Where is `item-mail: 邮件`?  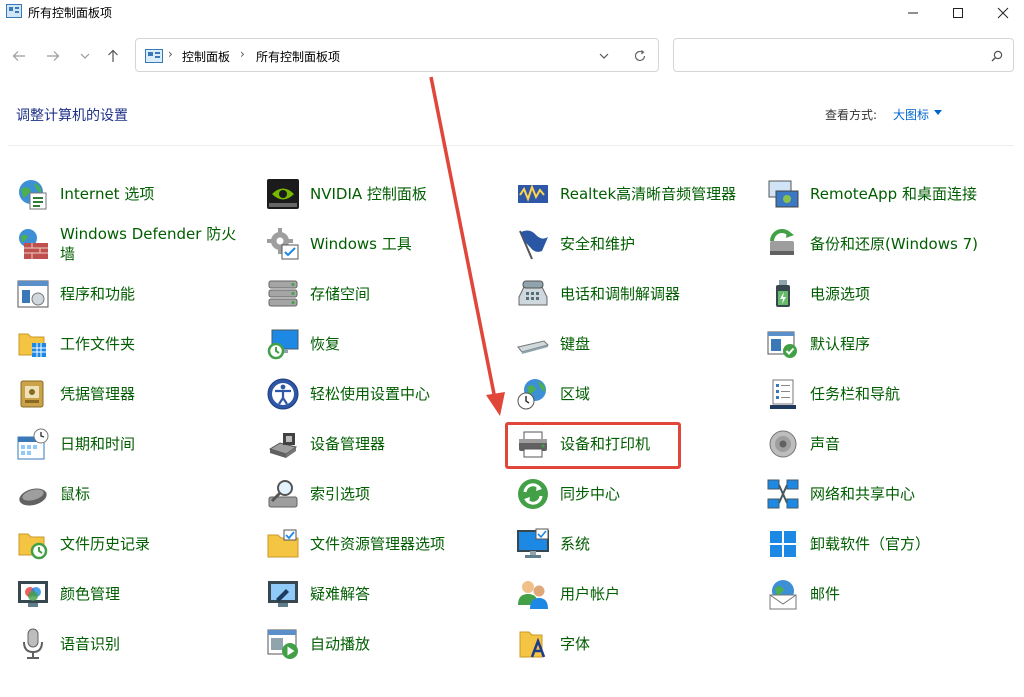 item-mail: 邮件 is located at coordinates (886, 594).